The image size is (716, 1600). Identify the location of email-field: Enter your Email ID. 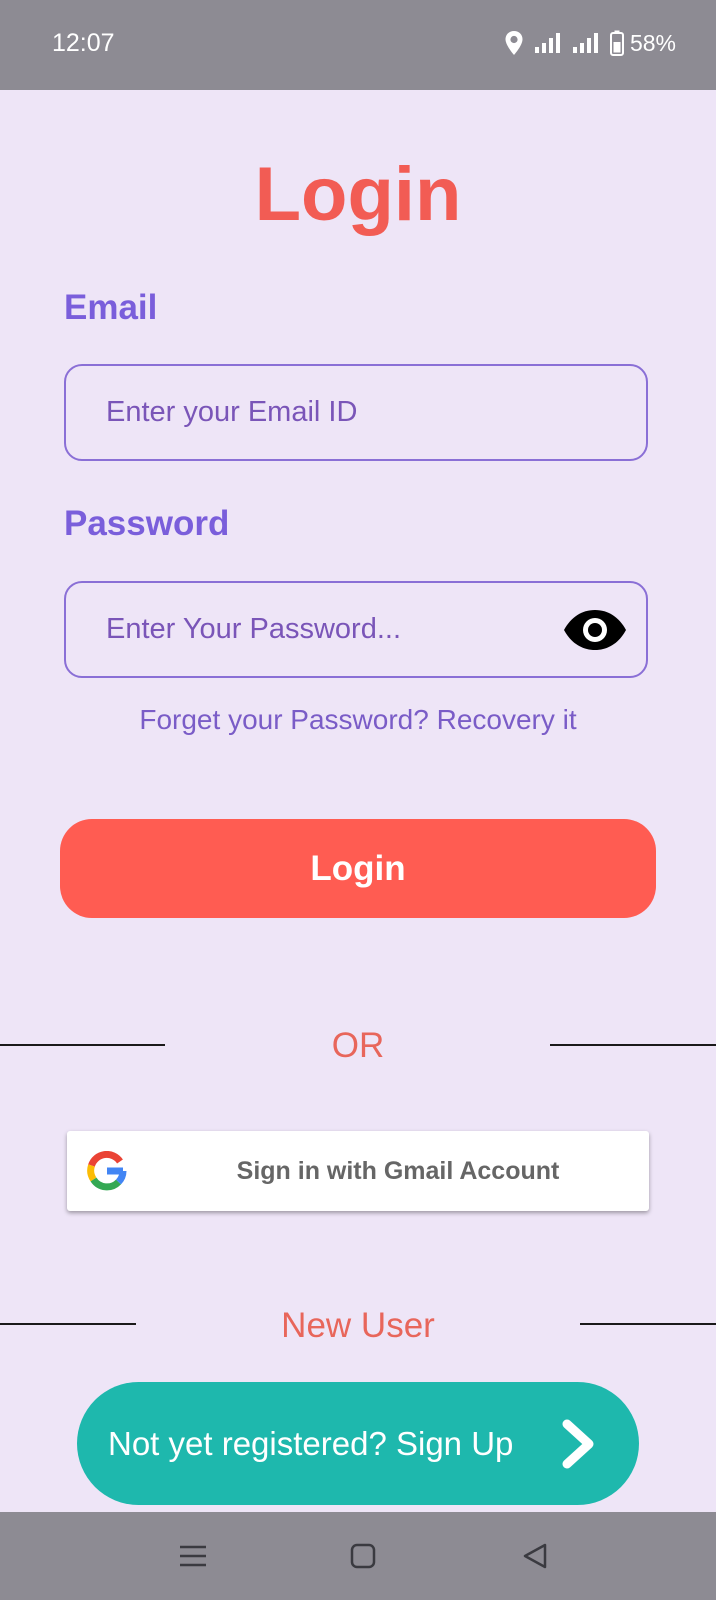
(356, 412).